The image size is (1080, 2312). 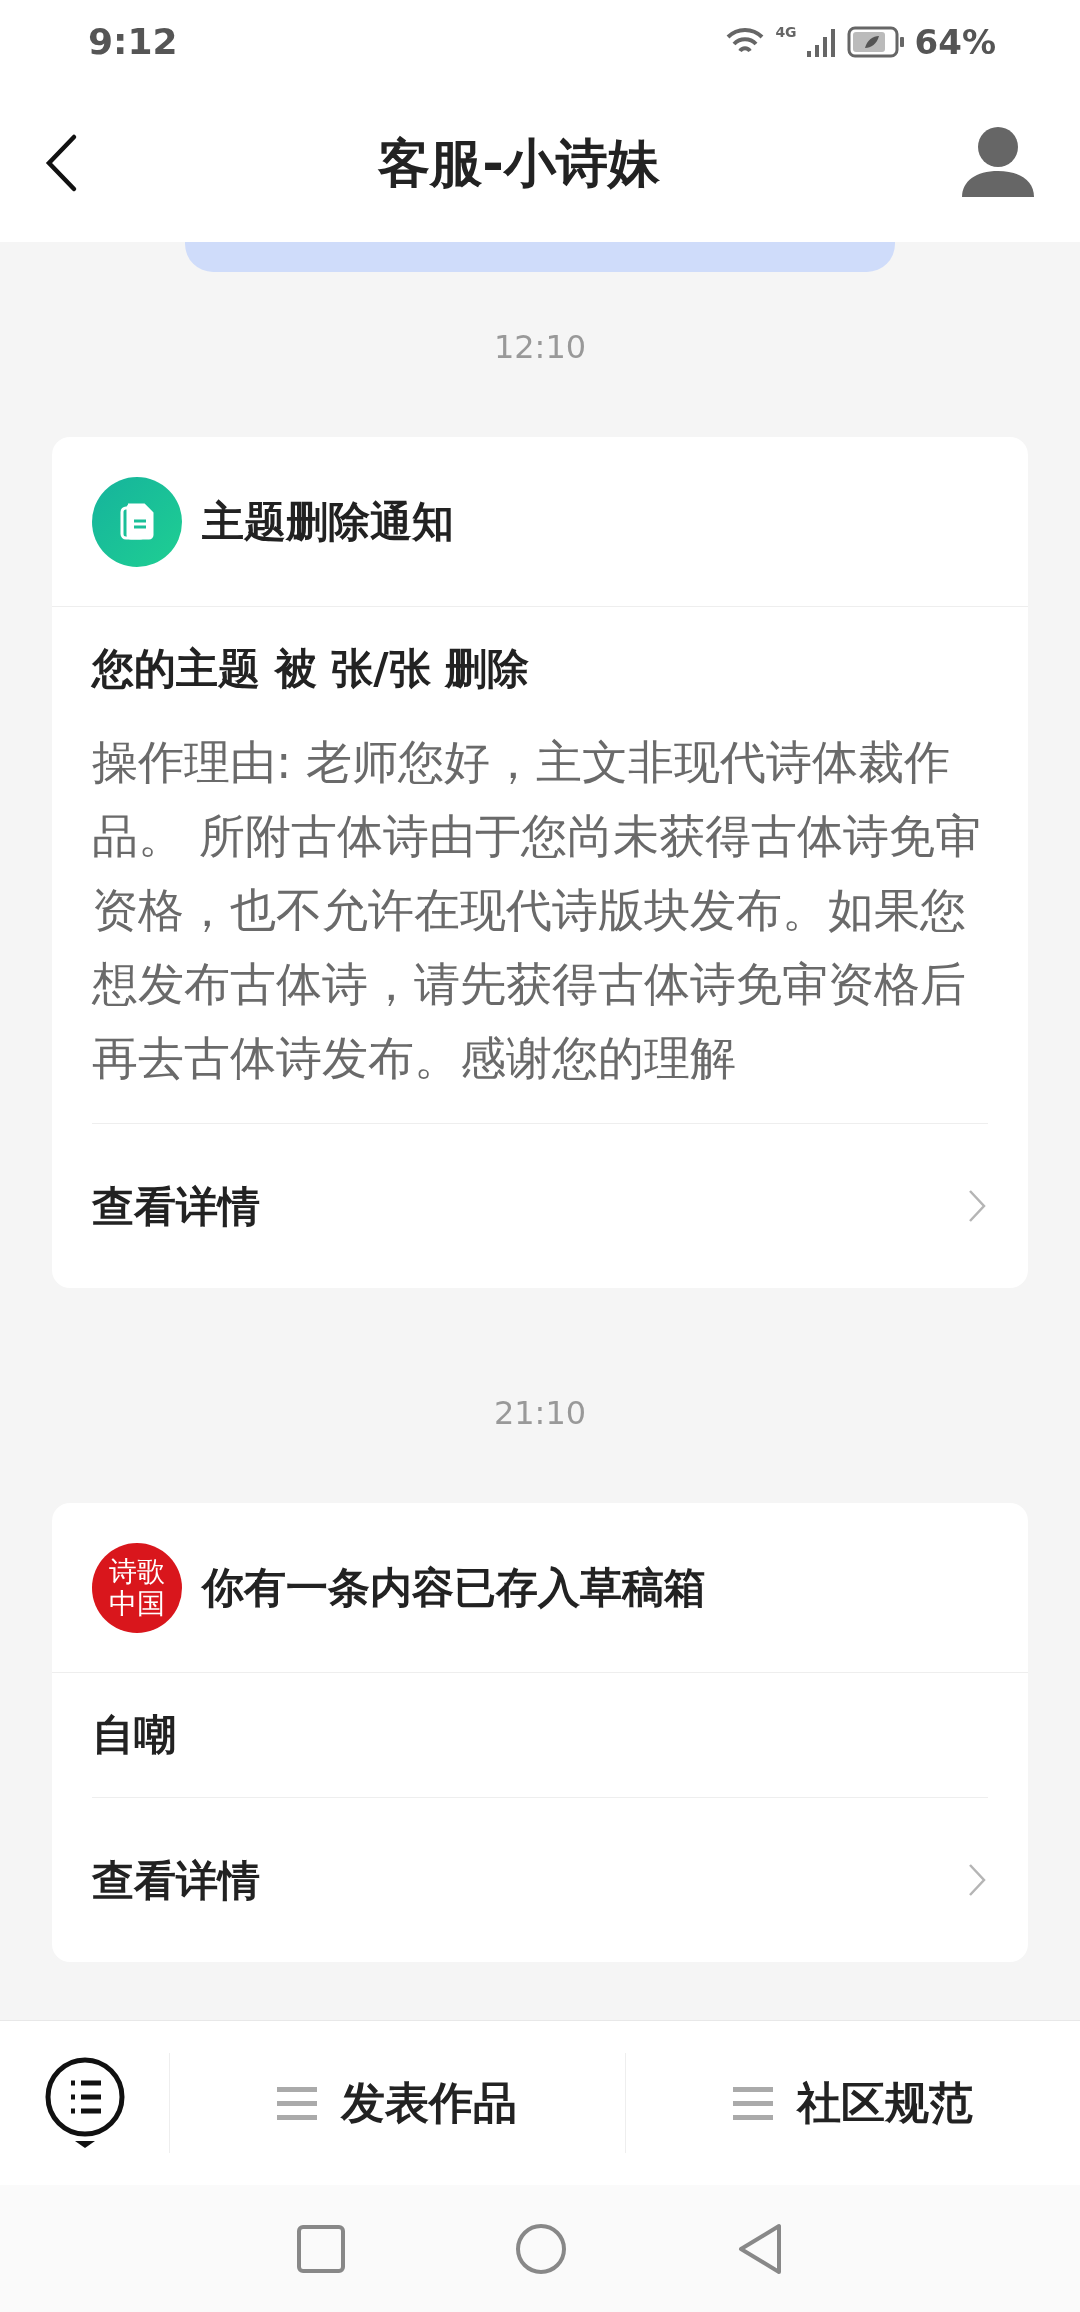 What do you see at coordinates (852, 2103) in the screenshot?
I see `bottom-menu-button: 社区规范` at bounding box center [852, 2103].